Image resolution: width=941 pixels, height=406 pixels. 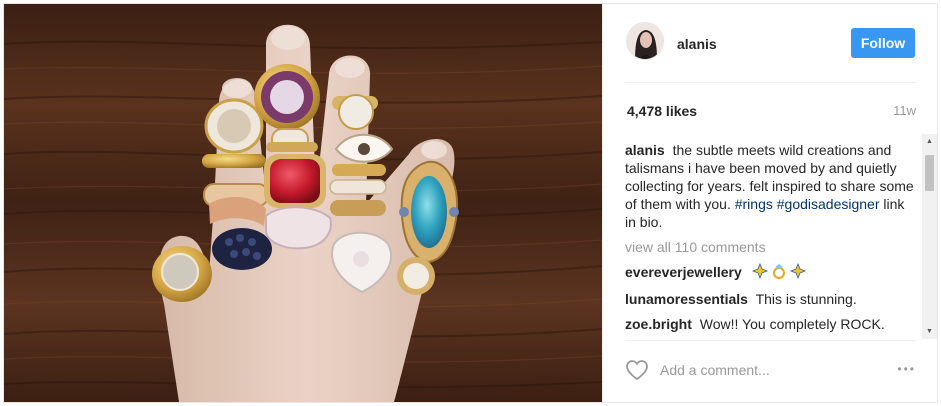 I want to click on scroll-down-arrow-icon: ▼, so click(x=929, y=331).